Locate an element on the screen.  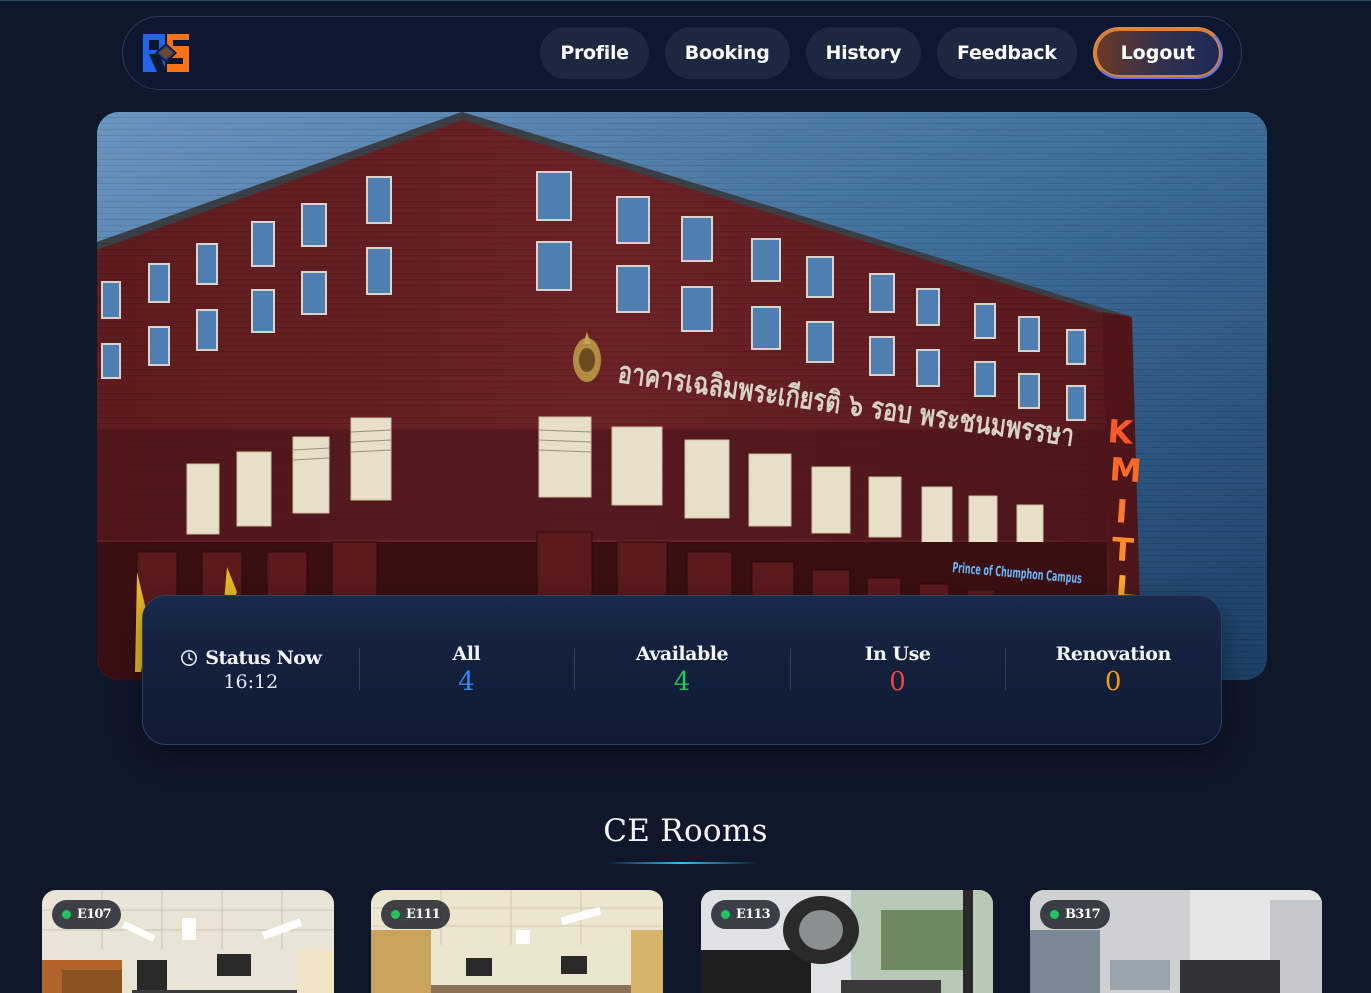
room-card-e113: E113 is located at coordinates (847, 941).